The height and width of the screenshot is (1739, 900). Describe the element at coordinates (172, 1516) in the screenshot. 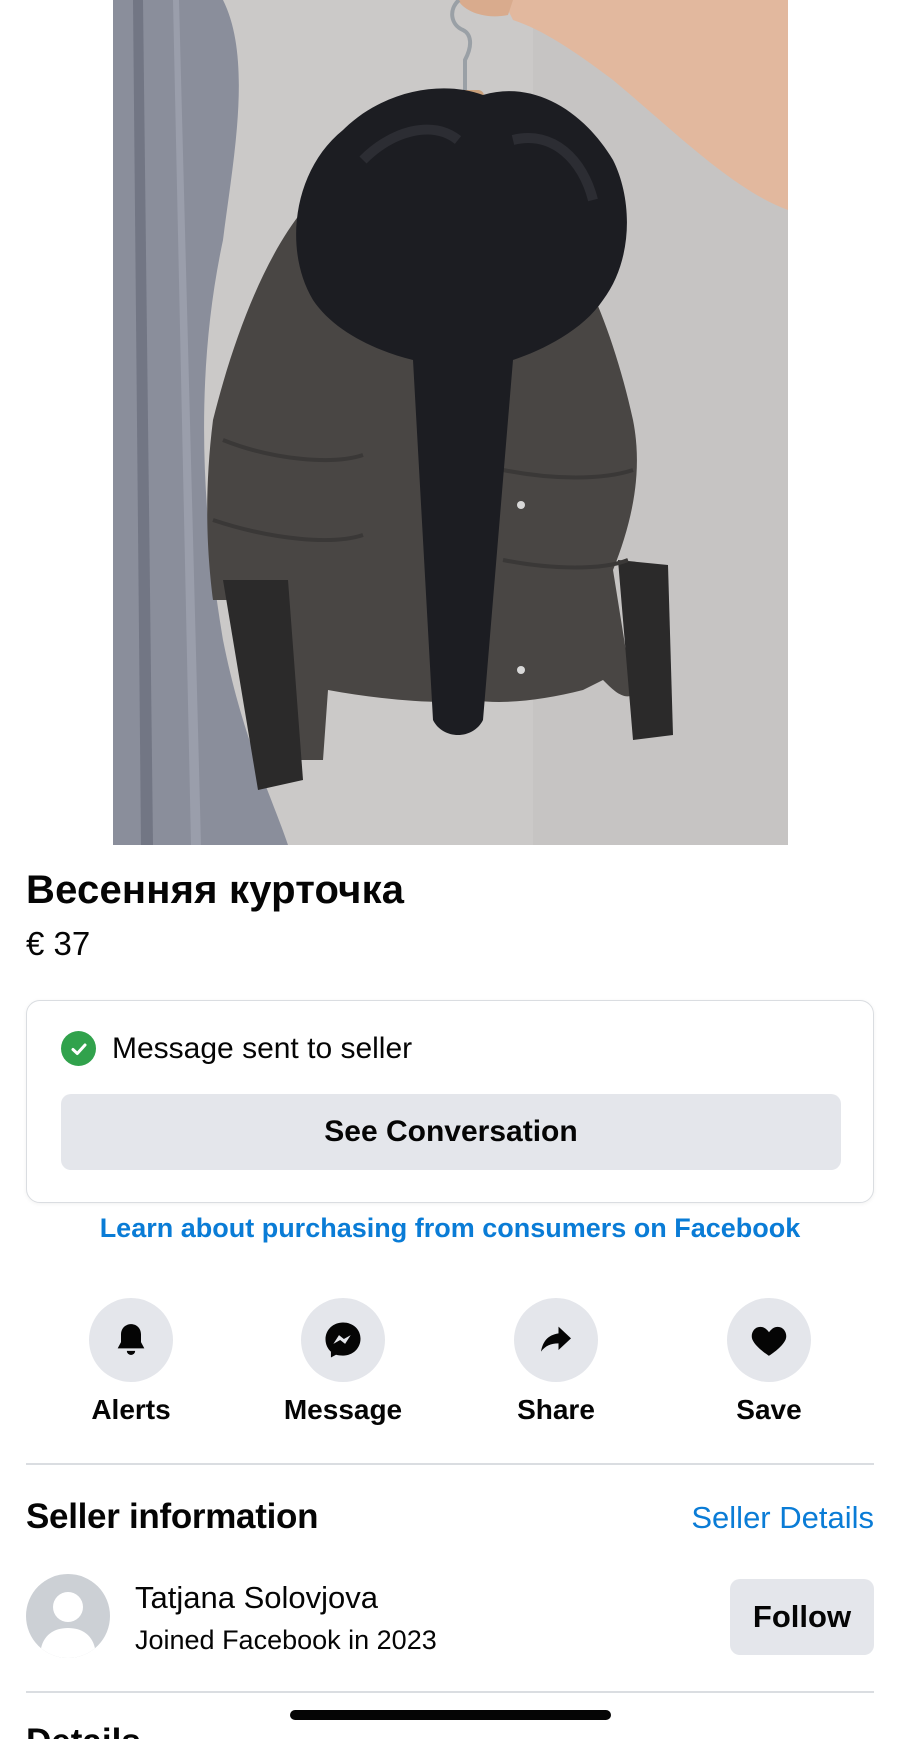

I see `seller-information-heading: Seller information` at that location.